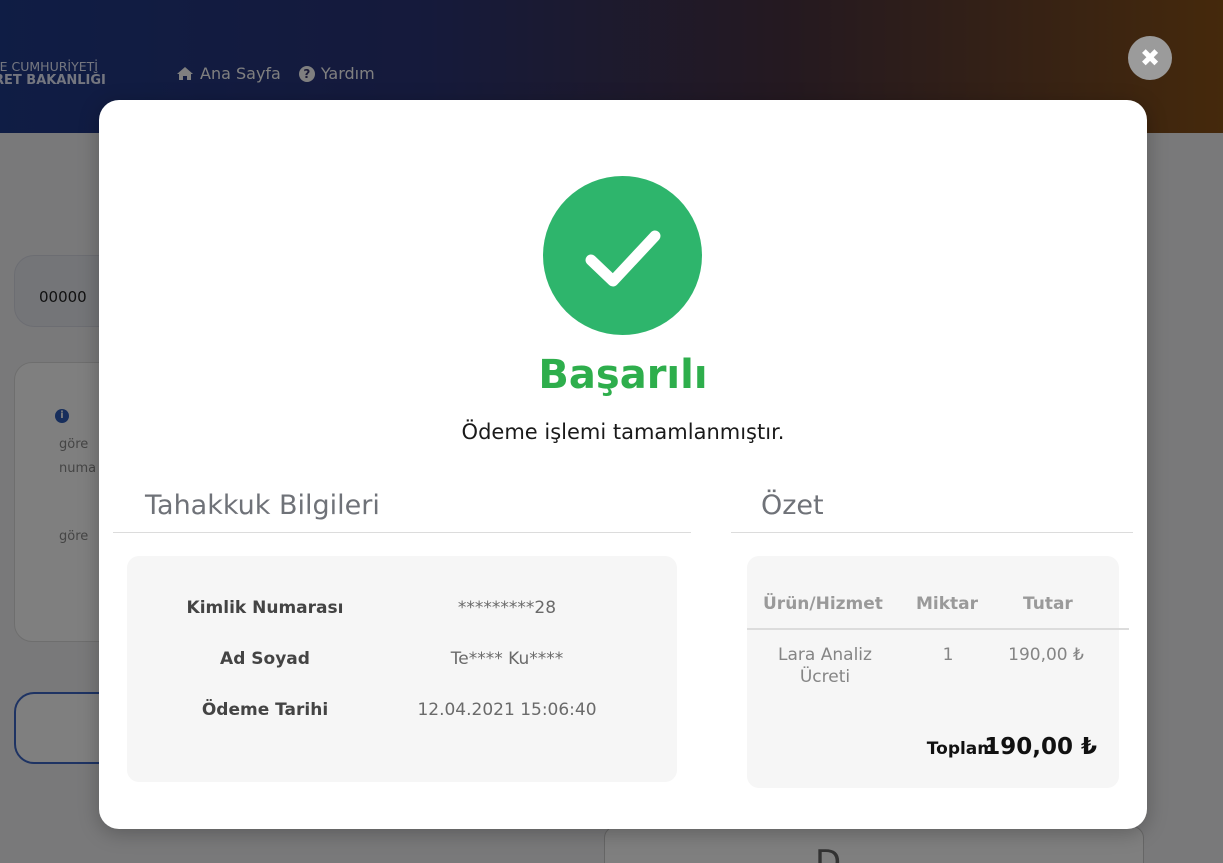 This screenshot has height=863, width=1223. Describe the element at coordinates (938, 629) in the screenshot. I see `summary-table-divider` at that location.